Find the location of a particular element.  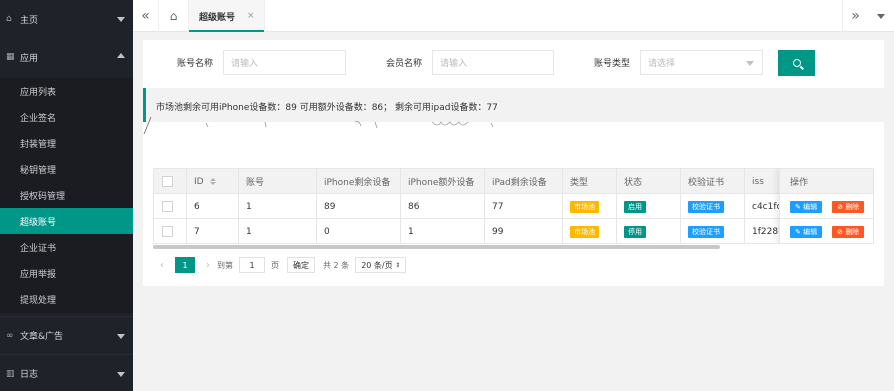

member-name-label: 会员名称 is located at coordinates (404, 64).